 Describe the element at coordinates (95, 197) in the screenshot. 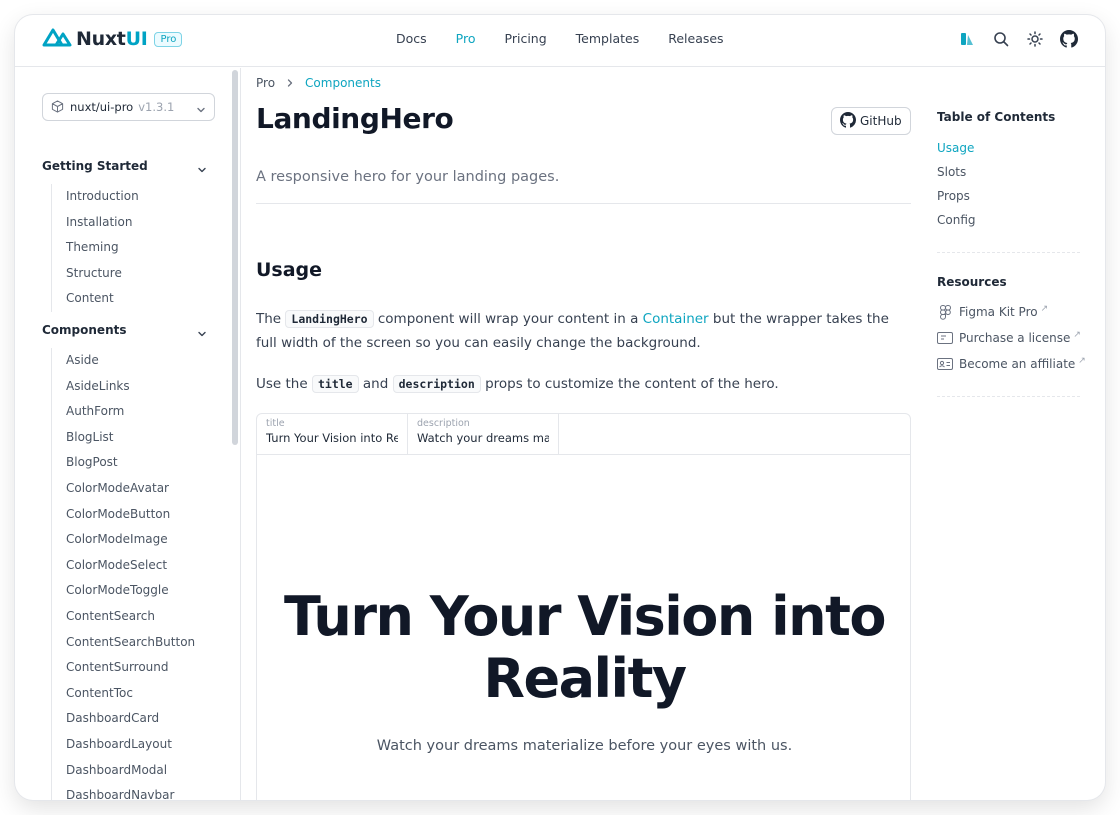

I see `sidebar-item-introduction: Introduction` at that location.